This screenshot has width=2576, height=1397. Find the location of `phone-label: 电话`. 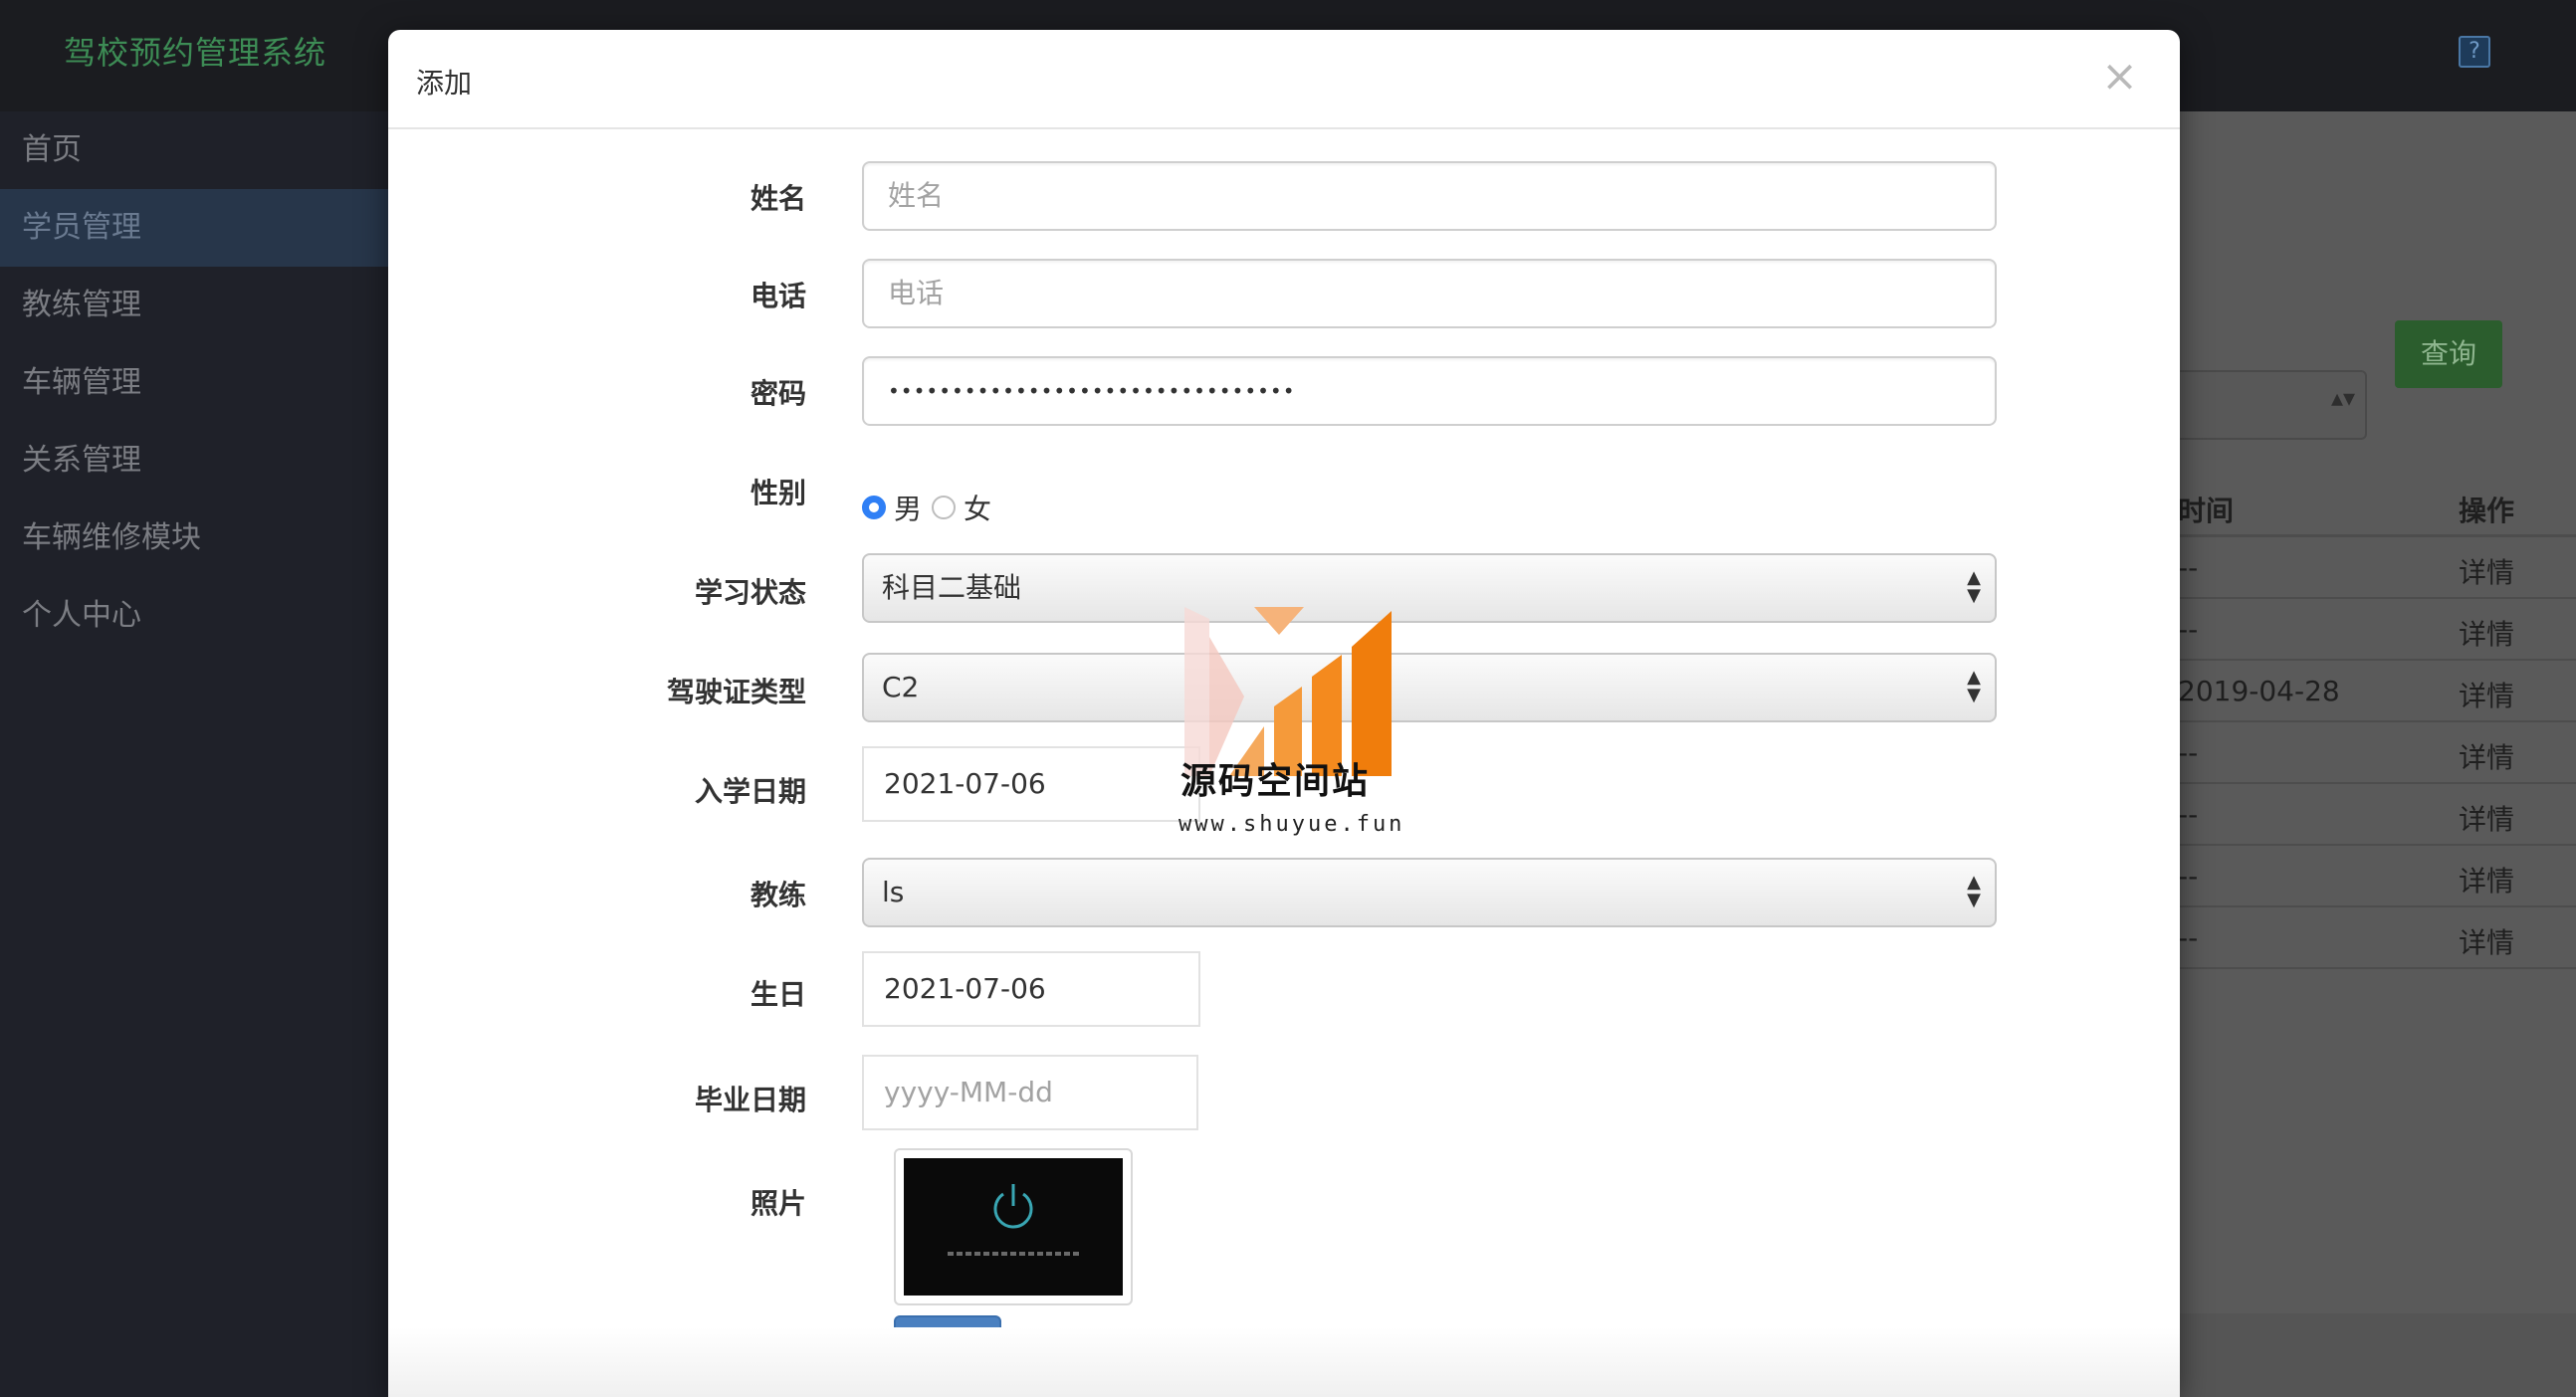

phone-label: 电话 is located at coordinates (778, 296).